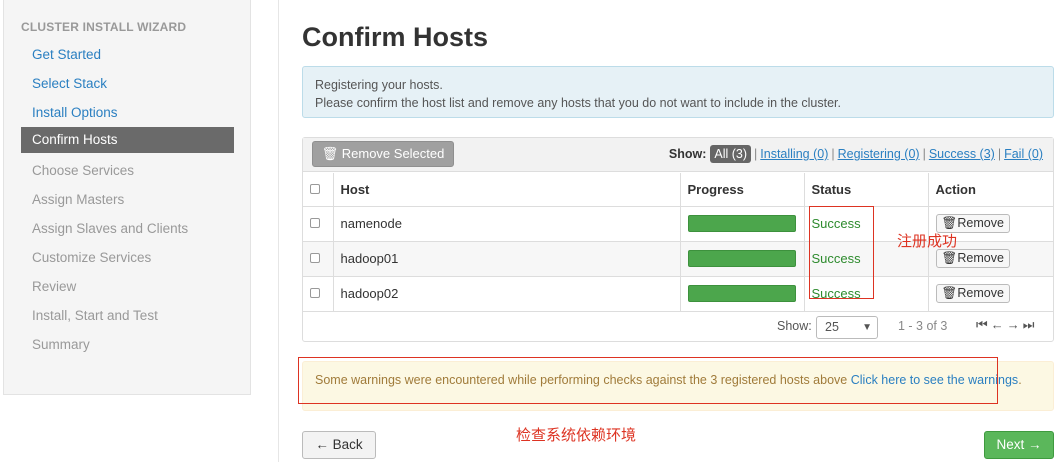 This screenshot has height=462, width=1062. I want to click on table-row: hadoop02 Success 🗑Remove, so click(678, 294).